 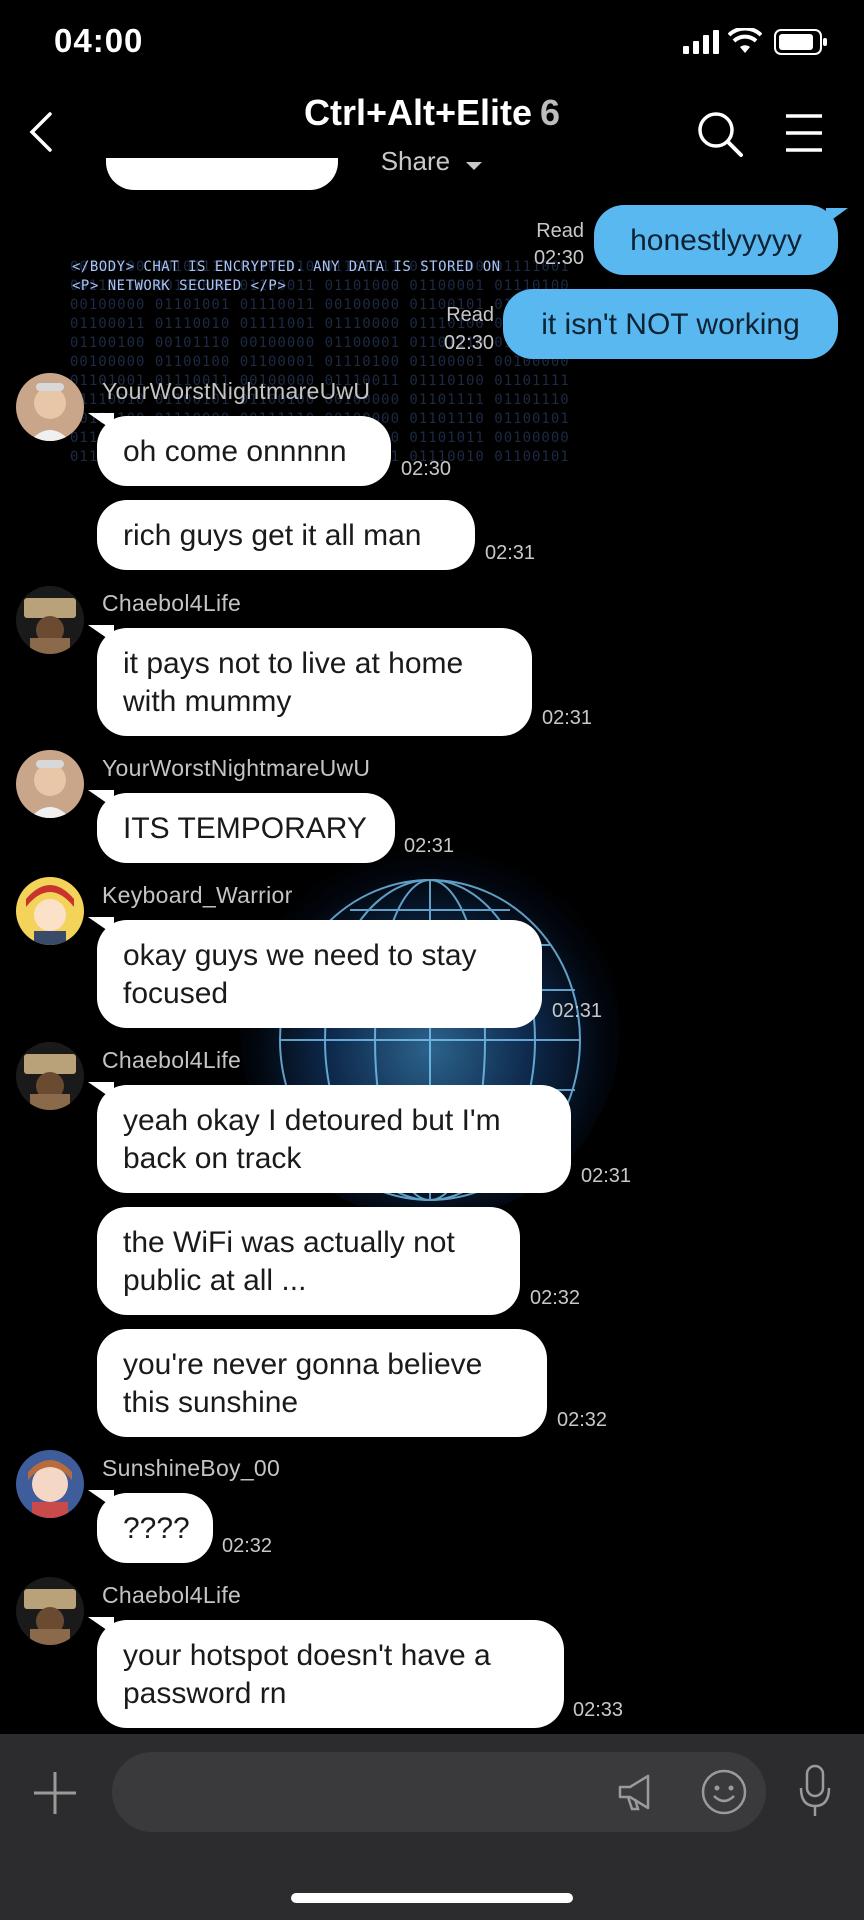 What do you see at coordinates (222, 174) in the screenshot?
I see `clipped-message-bubble` at bounding box center [222, 174].